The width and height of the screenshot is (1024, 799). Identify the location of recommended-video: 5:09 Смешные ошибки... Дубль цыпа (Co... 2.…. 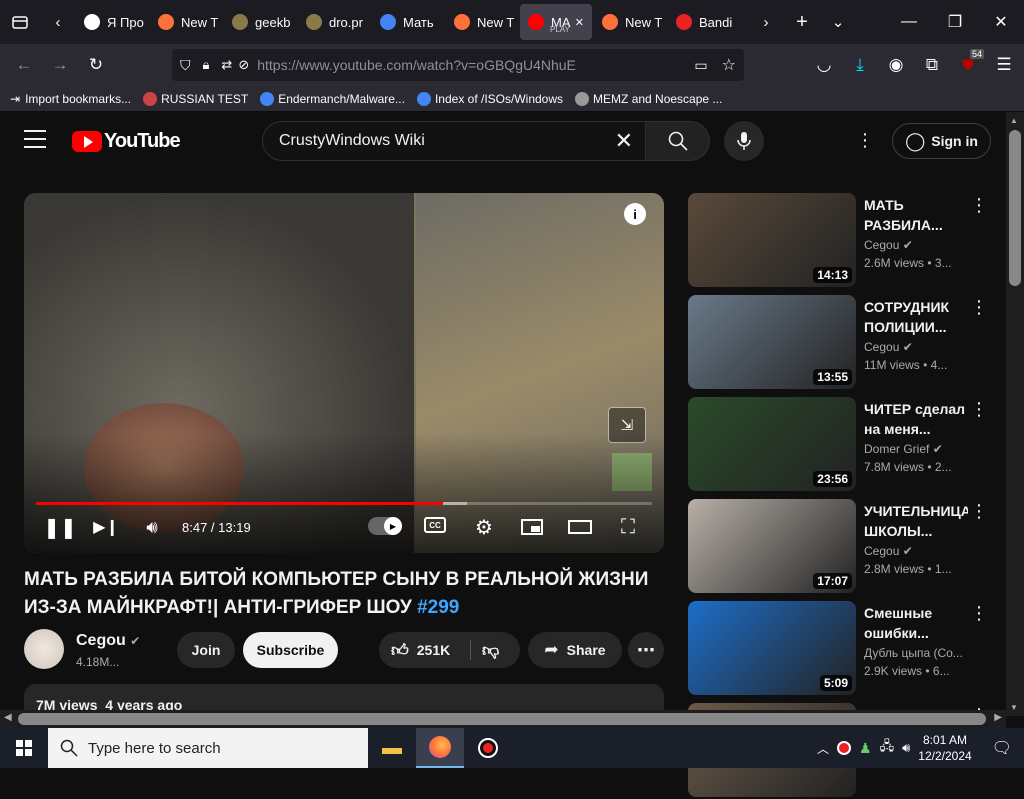
(848, 649).